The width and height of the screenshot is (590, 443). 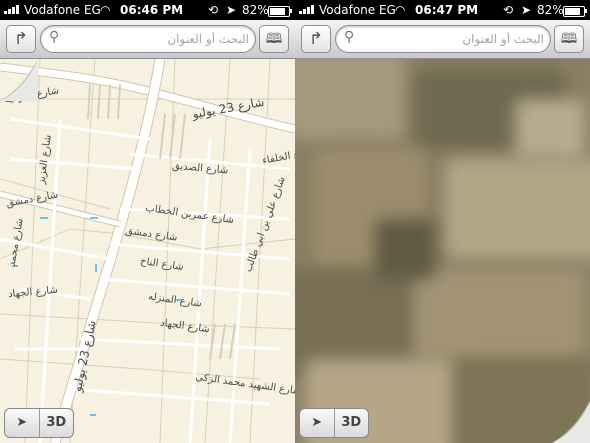 What do you see at coordinates (447, 10) in the screenshot?
I see `status-time: 06:47 PM` at bounding box center [447, 10].